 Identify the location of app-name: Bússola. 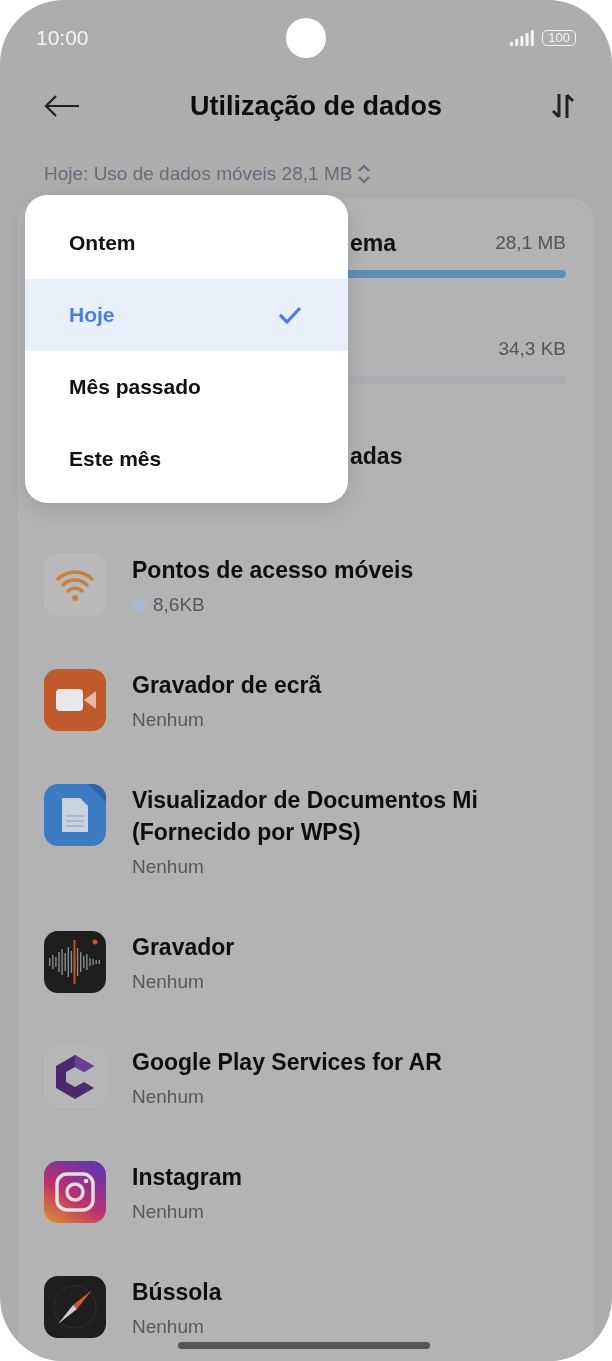
(177, 1292).